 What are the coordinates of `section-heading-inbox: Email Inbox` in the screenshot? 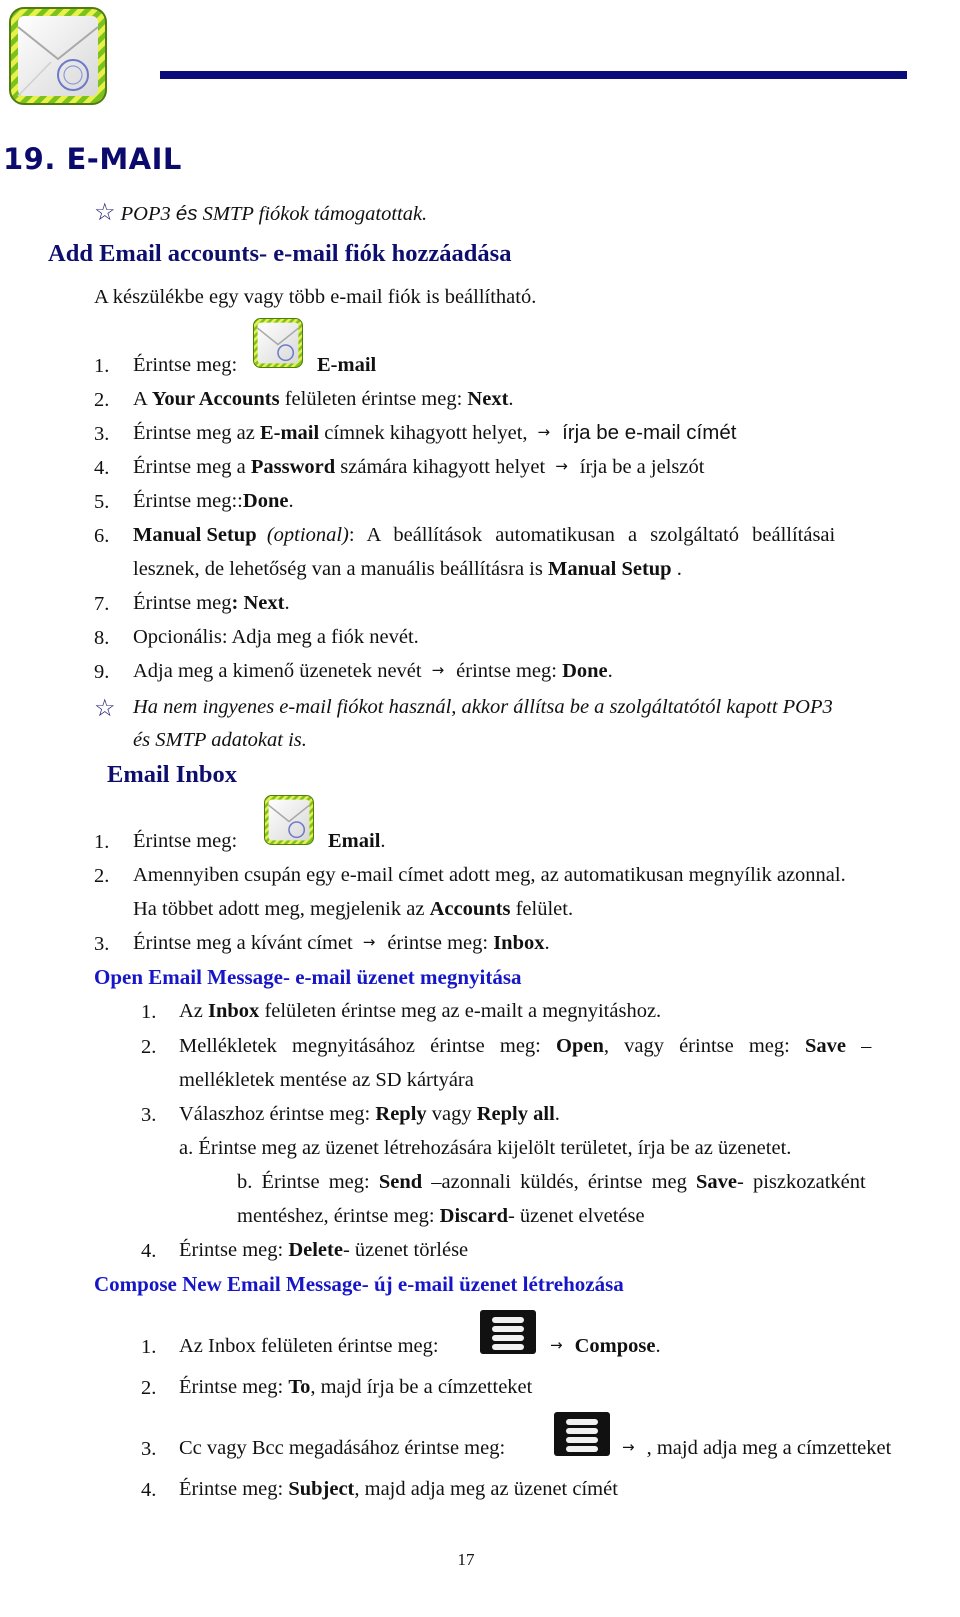 It's located at (172, 774).